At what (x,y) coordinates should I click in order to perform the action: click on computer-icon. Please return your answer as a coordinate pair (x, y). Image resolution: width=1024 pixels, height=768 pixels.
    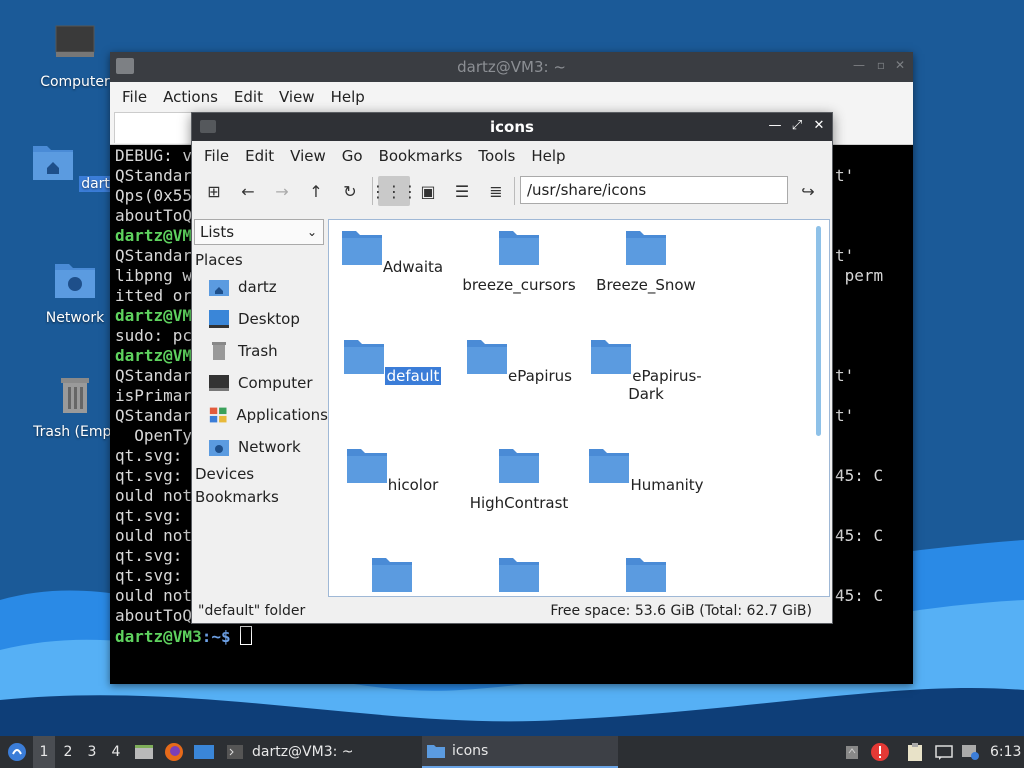
    Looking at the image, I should click on (219, 383).